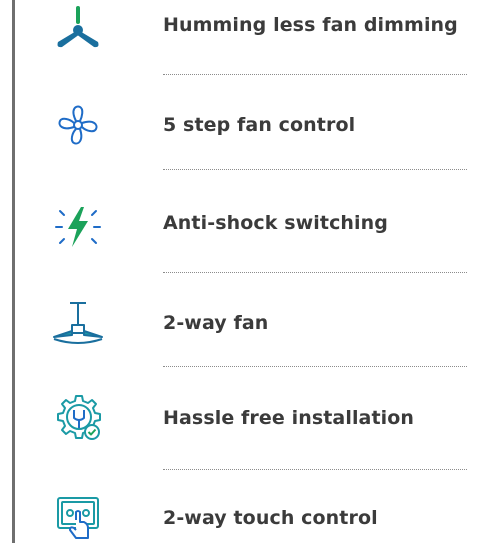  Describe the element at coordinates (78, 30) in the screenshot. I see `ceiling-fan-icon` at that location.